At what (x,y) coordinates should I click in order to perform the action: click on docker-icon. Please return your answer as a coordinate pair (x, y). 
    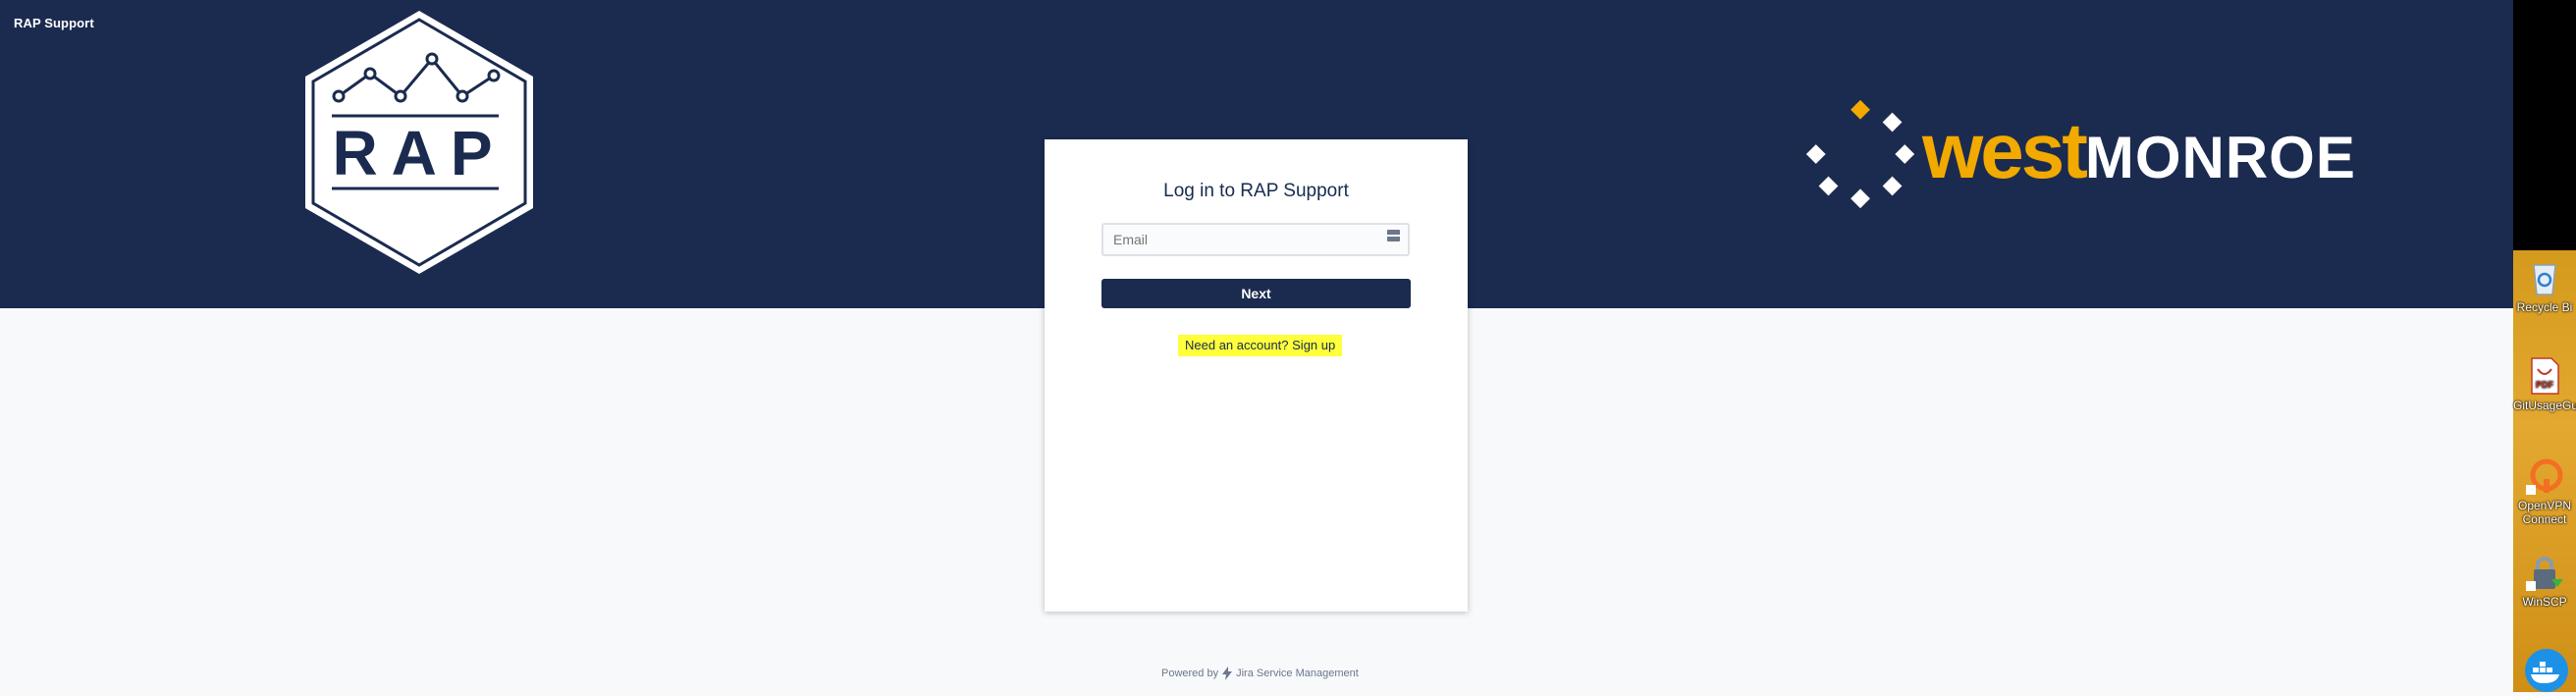
    Looking at the image, I should click on (2546, 670).